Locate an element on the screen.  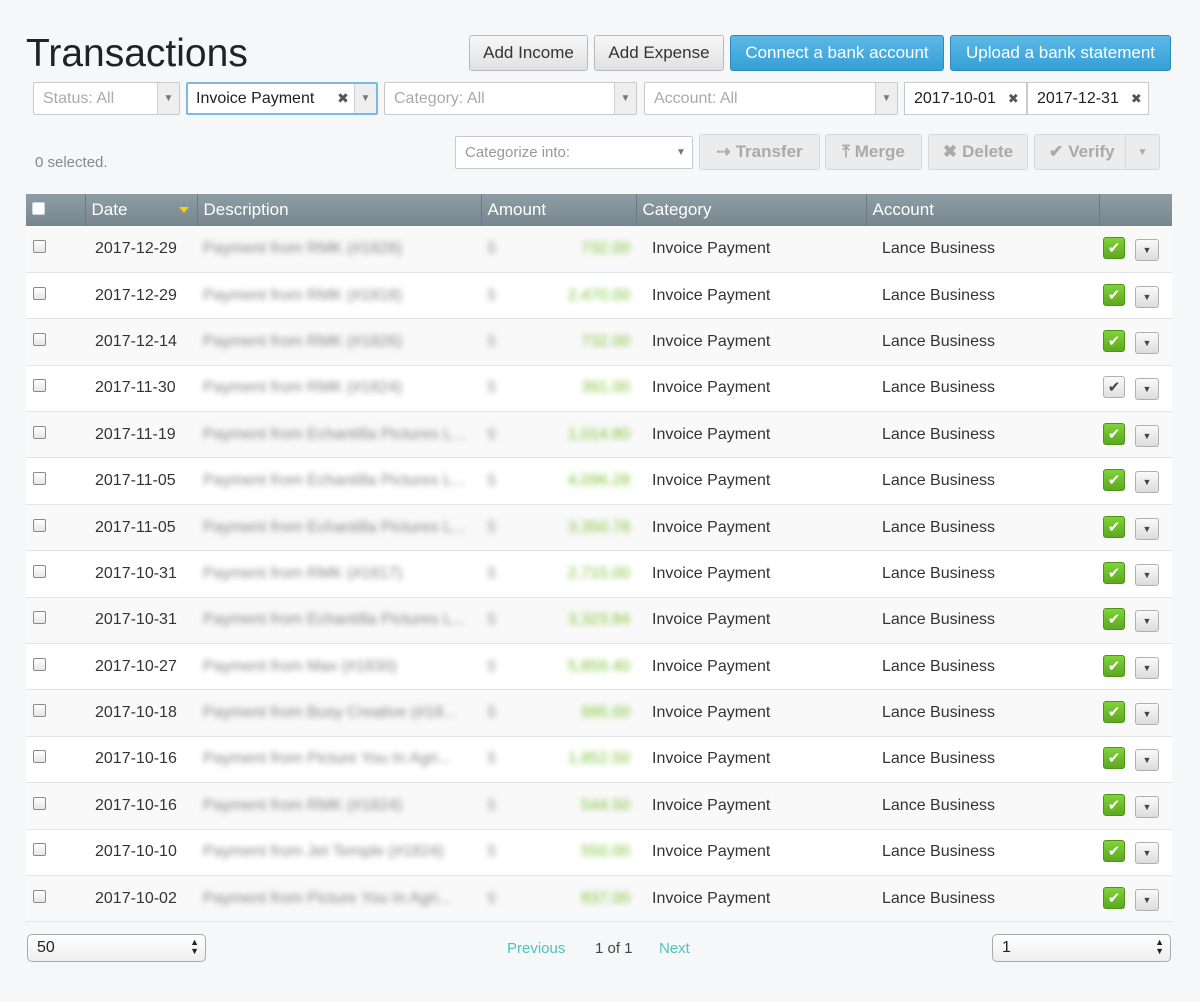
column-category: Category is located at coordinates (751, 210).